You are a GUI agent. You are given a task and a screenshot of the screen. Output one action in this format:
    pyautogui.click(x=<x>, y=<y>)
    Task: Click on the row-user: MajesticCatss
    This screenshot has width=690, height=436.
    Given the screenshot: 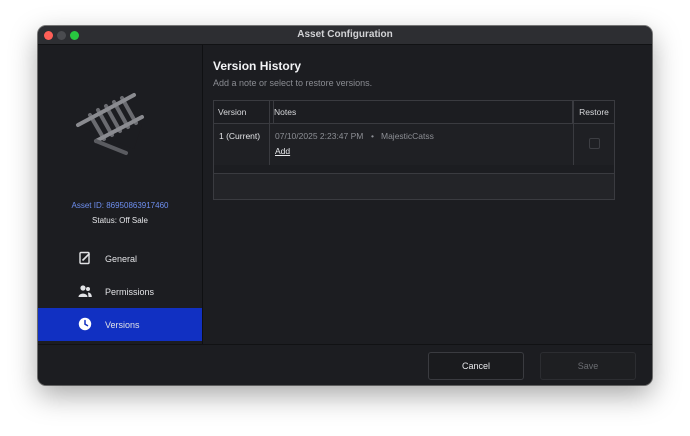 What is the action you would take?
    pyautogui.click(x=407, y=136)
    